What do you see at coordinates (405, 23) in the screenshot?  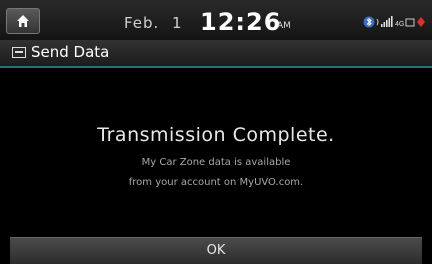 I see `network-icon: 4G` at bounding box center [405, 23].